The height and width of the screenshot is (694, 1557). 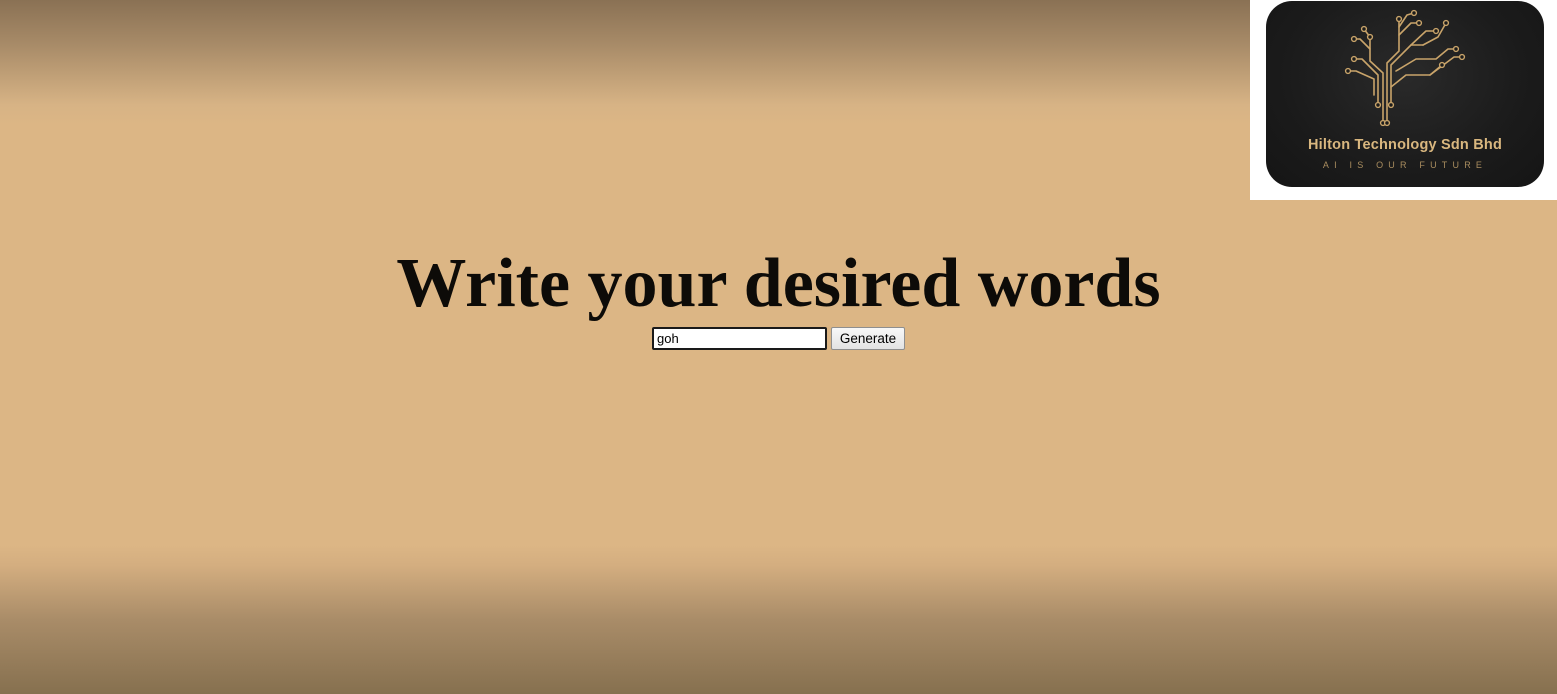 I want to click on company-name: Hilton Technology Sdn Bhd, so click(x=1405, y=145).